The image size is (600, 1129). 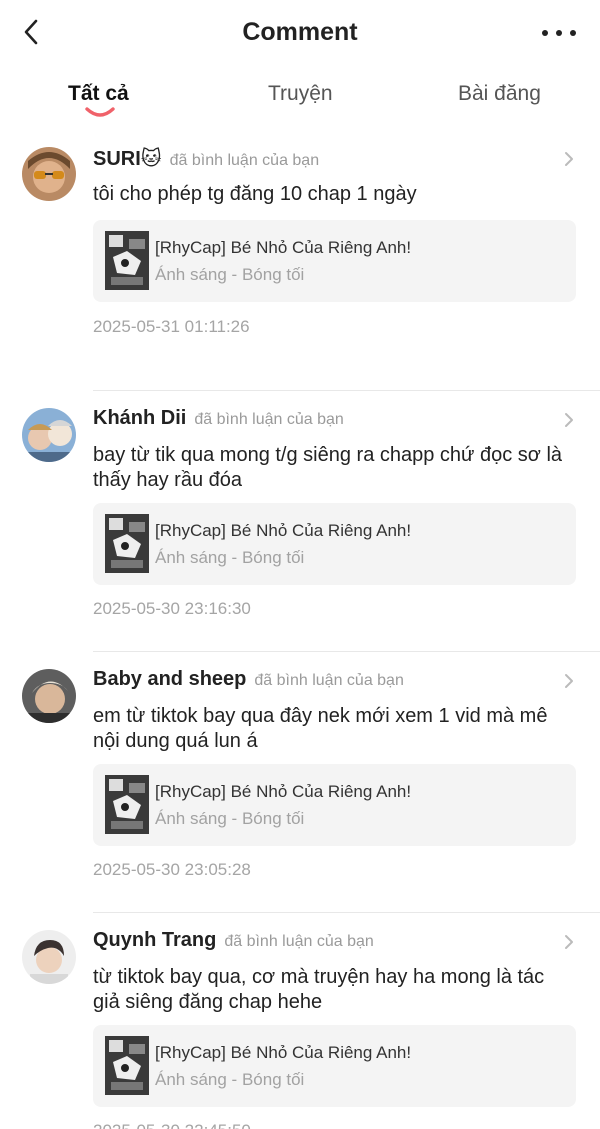 What do you see at coordinates (559, 33) in the screenshot?
I see `more-options-button` at bounding box center [559, 33].